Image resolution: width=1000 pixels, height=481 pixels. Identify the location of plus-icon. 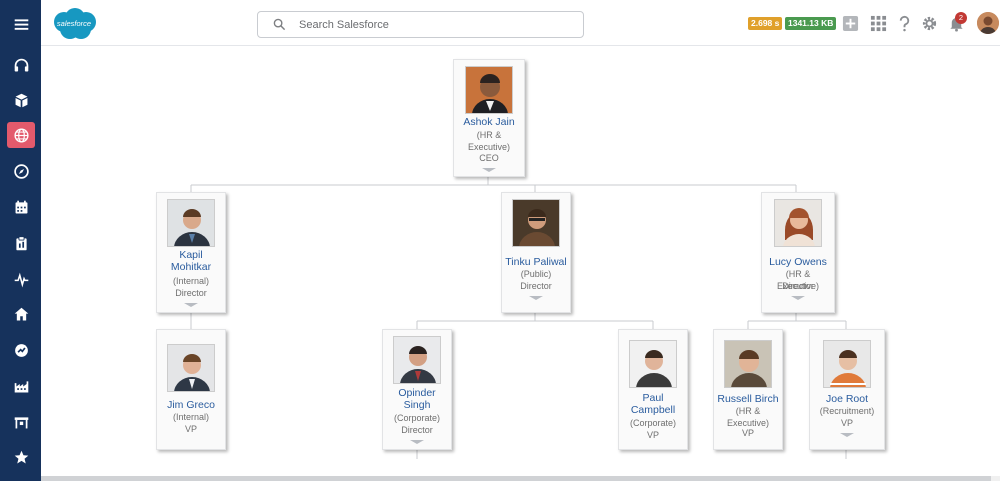
(850, 23).